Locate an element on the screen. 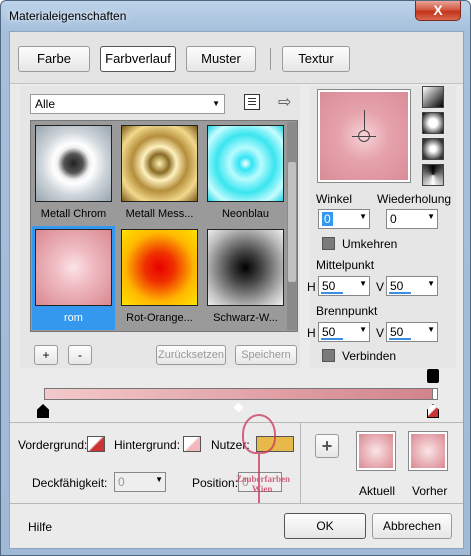 The height and width of the screenshot is (556, 471). linear-mode-button is located at coordinates (433, 97).